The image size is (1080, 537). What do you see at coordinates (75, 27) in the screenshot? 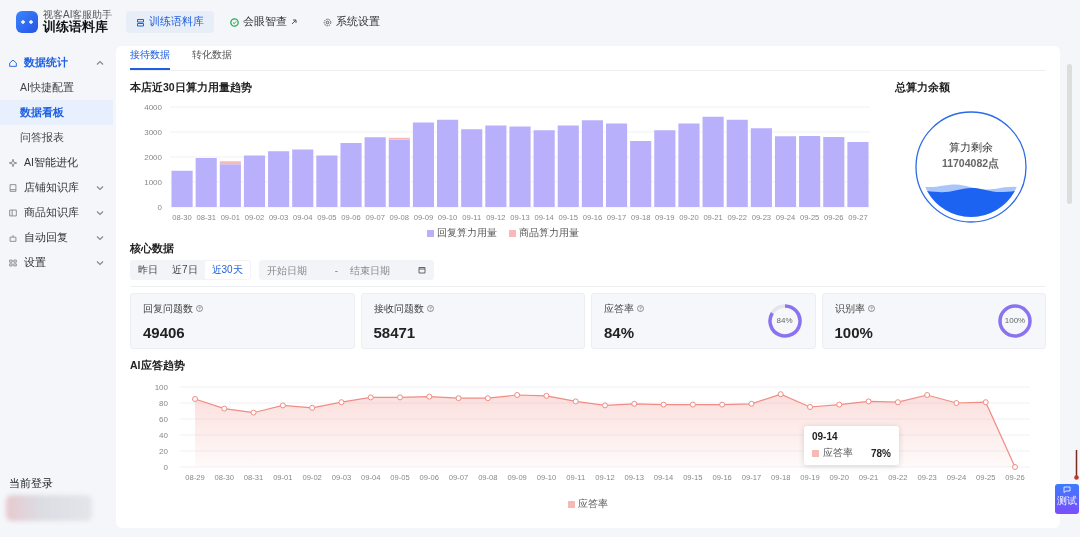
I see `app-title: 训练语料库` at bounding box center [75, 27].